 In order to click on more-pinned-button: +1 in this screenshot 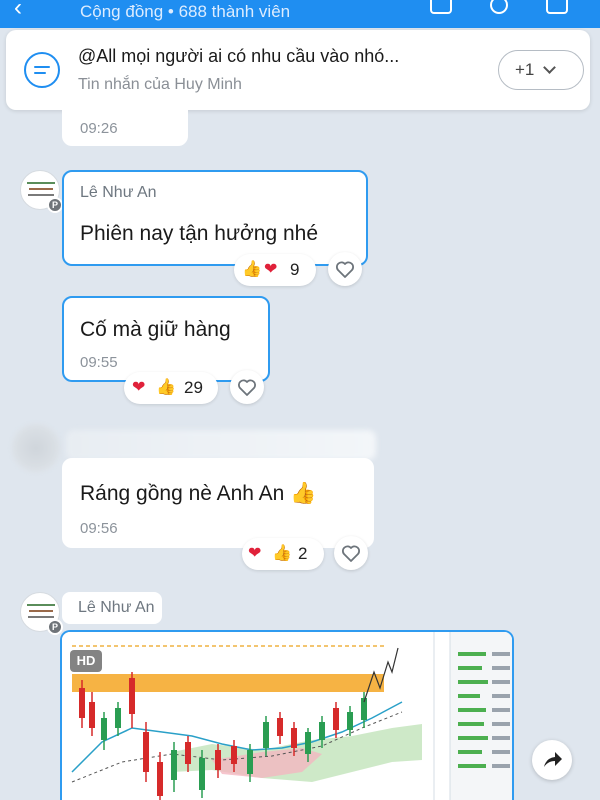, I will do `click(541, 70)`.